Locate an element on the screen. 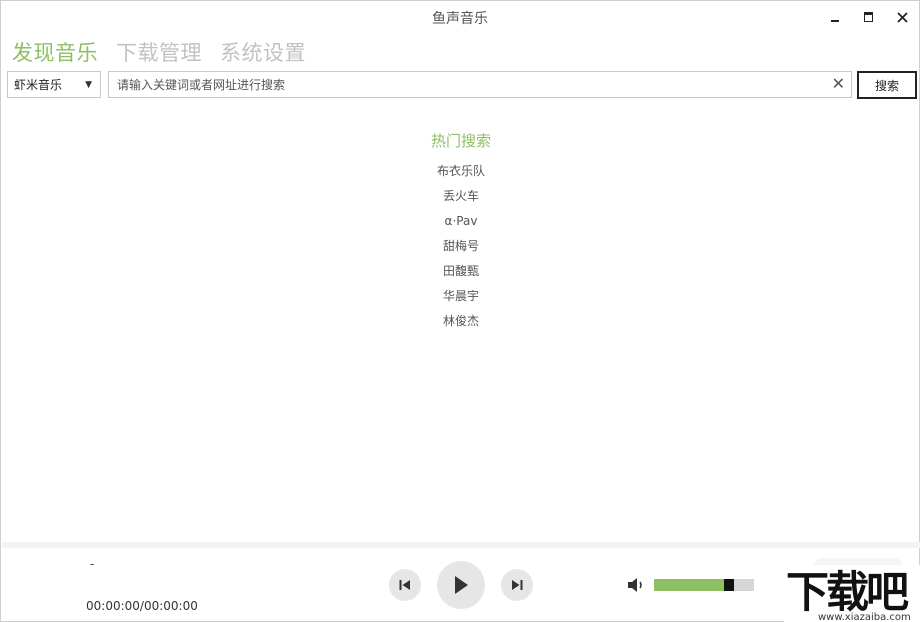  search-input is located at coordinates (464, 84).